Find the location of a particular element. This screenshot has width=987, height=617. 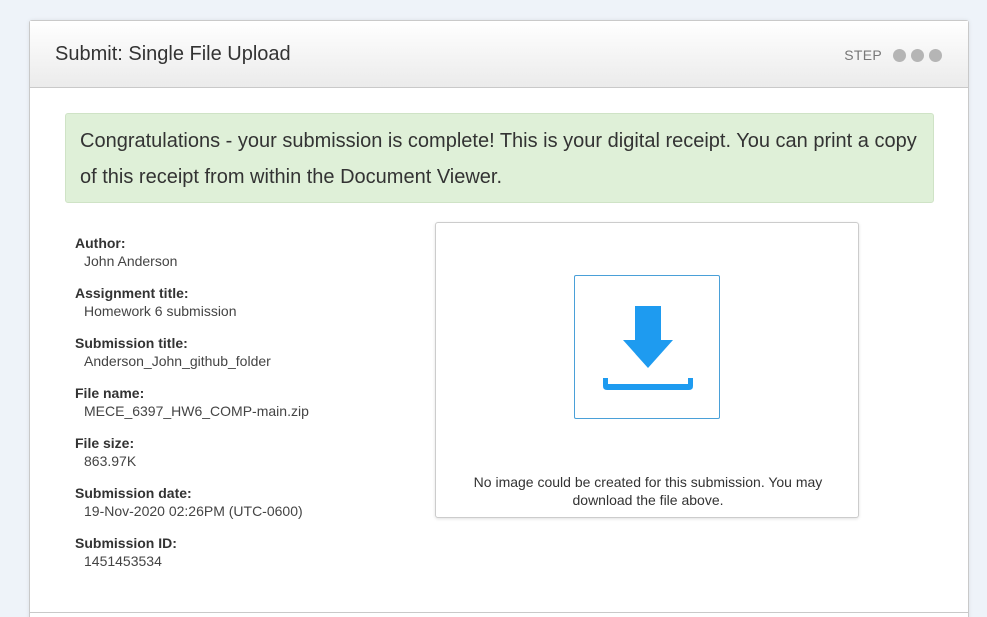

download-button is located at coordinates (647, 347).